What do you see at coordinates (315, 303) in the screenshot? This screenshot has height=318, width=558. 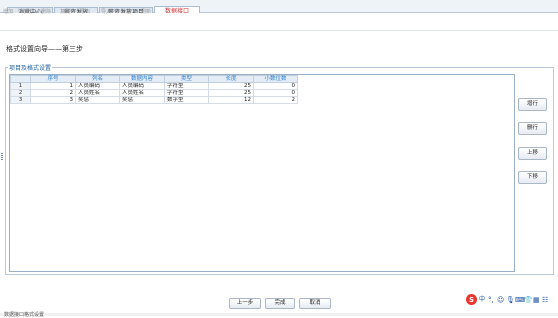 I see `cancel-button: 取消` at bounding box center [315, 303].